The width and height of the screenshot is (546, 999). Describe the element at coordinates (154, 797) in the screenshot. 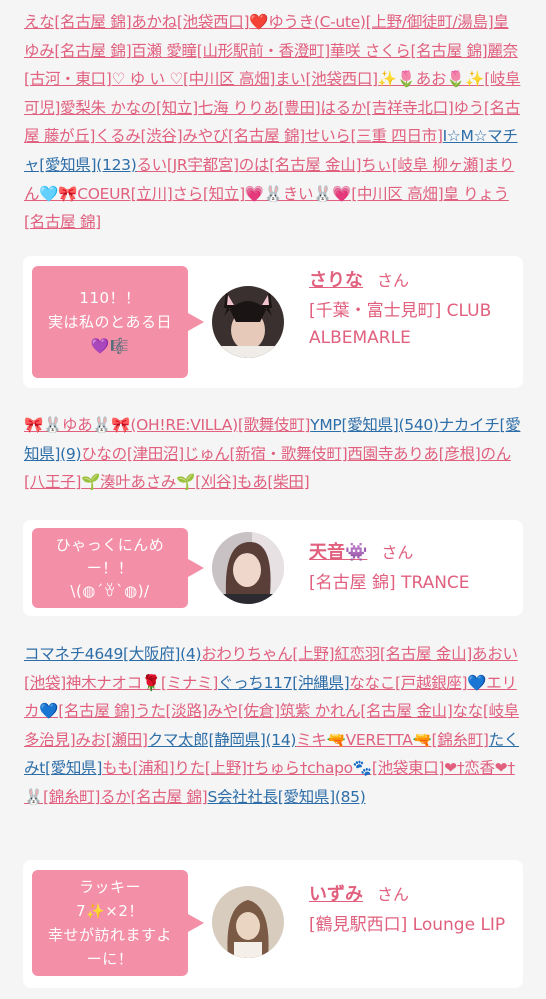

I see `cast-link: るか[名古屋 錦]` at that location.